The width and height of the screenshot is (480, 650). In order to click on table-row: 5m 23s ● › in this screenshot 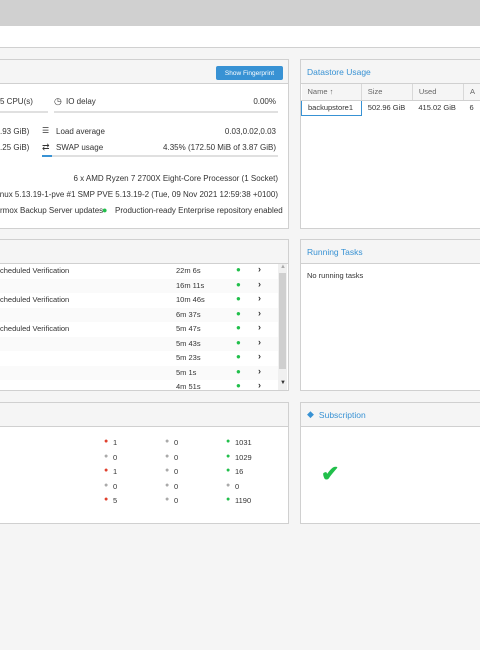, I will do `click(139, 358)`.